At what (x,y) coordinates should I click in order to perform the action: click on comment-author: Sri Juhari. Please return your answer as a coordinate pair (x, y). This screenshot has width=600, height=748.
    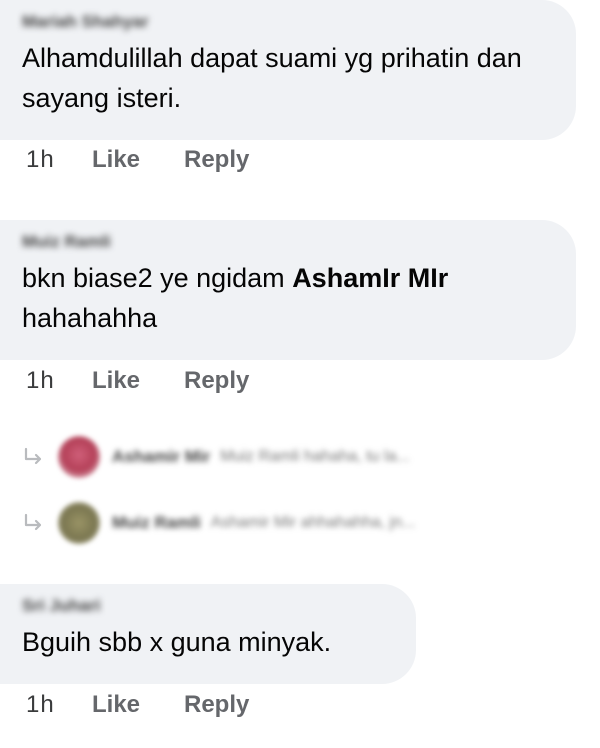
    Looking at the image, I should click on (207, 606).